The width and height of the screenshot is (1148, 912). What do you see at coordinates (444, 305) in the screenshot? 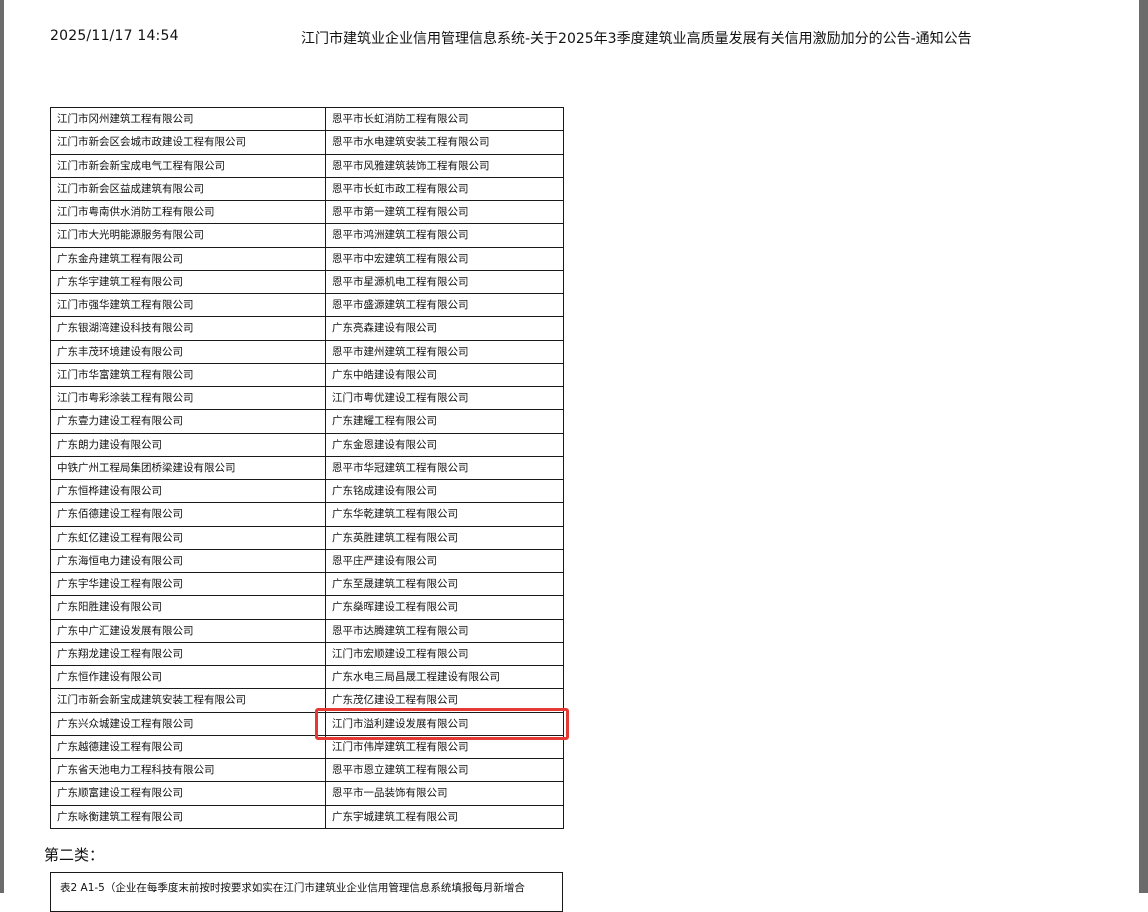
I see `company-cell-right: 恩平市盛源建筑工程有限公司` at bounding box center [444, 305].